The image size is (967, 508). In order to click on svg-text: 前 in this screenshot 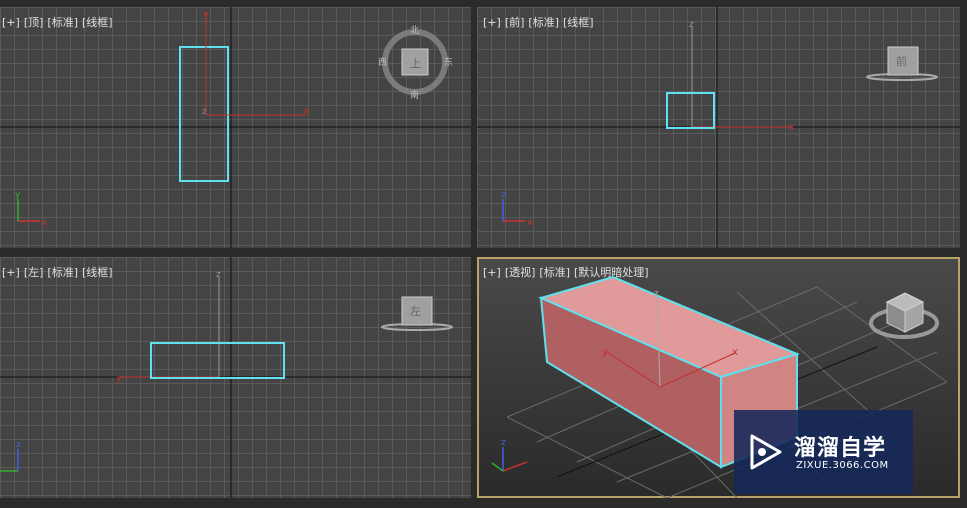, I will do `click(901, 61)`.